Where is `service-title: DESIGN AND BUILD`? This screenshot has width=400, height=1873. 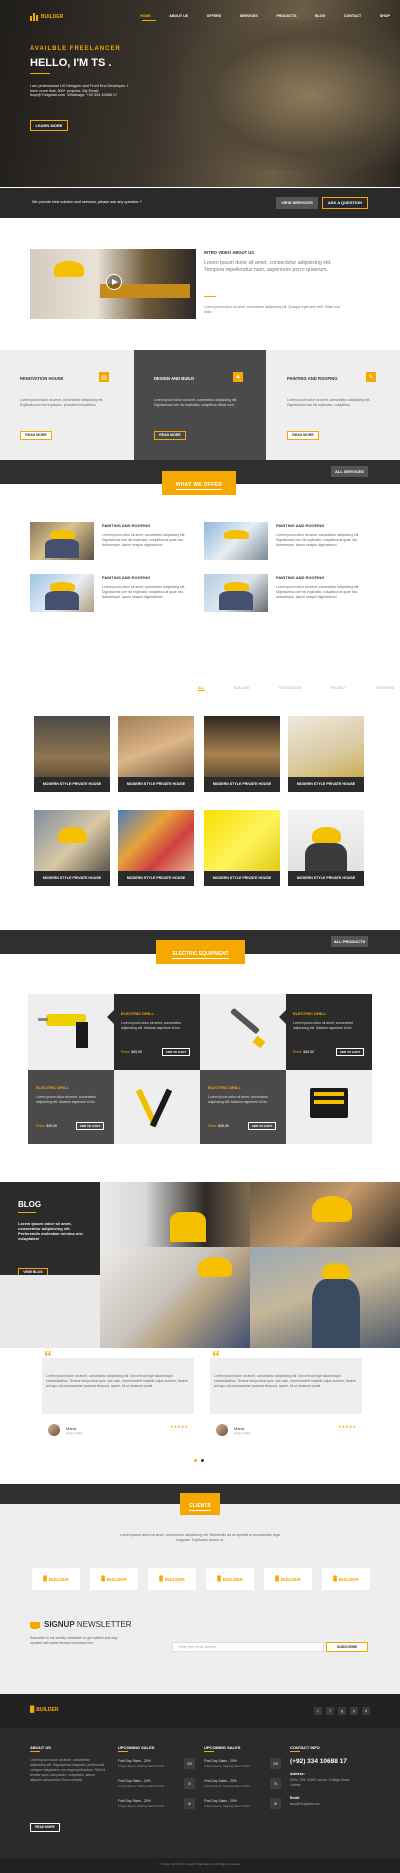
service-title: DESIGN AND BUILD is located at coordinates (174, 378).